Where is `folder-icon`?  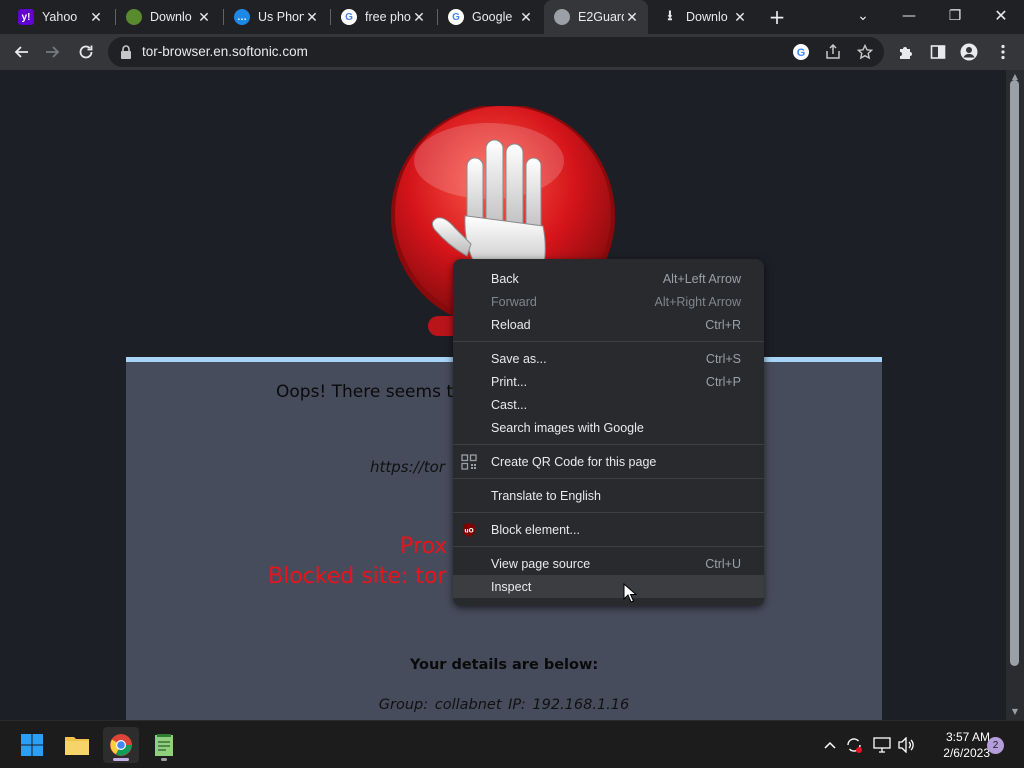 folder-icon is located at coordinates (77, 746).